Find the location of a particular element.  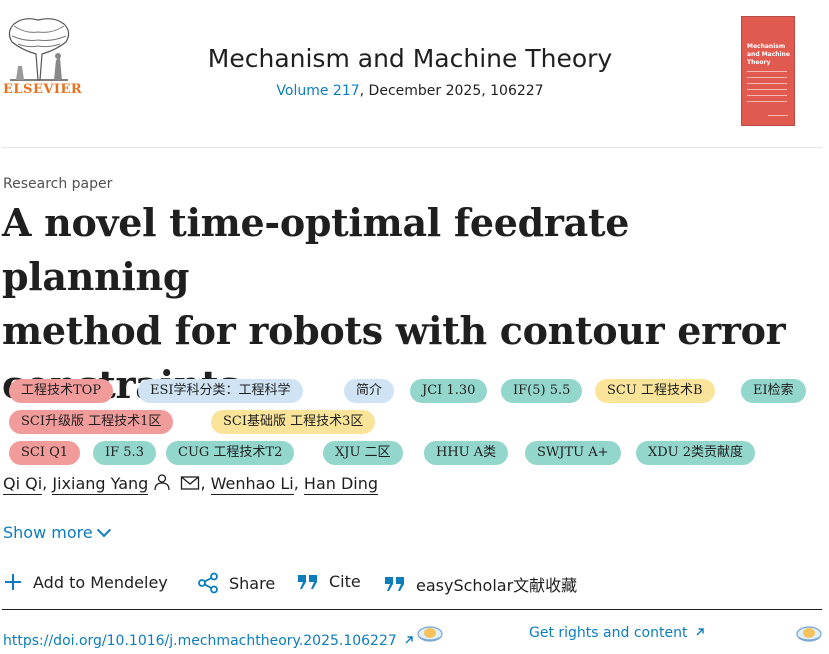

rights-text: Get rights and content is located at coordinates (608, 633).